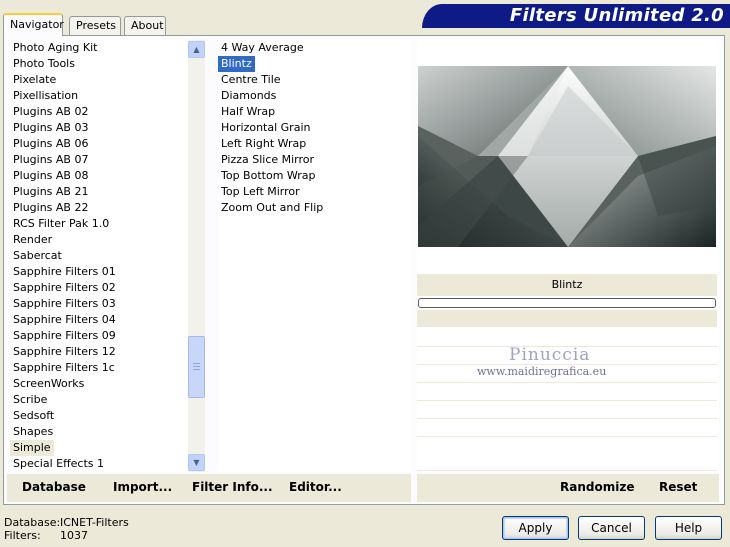  I want to click on list-item-label: Zoom Out and Flip, so click(272, 207).